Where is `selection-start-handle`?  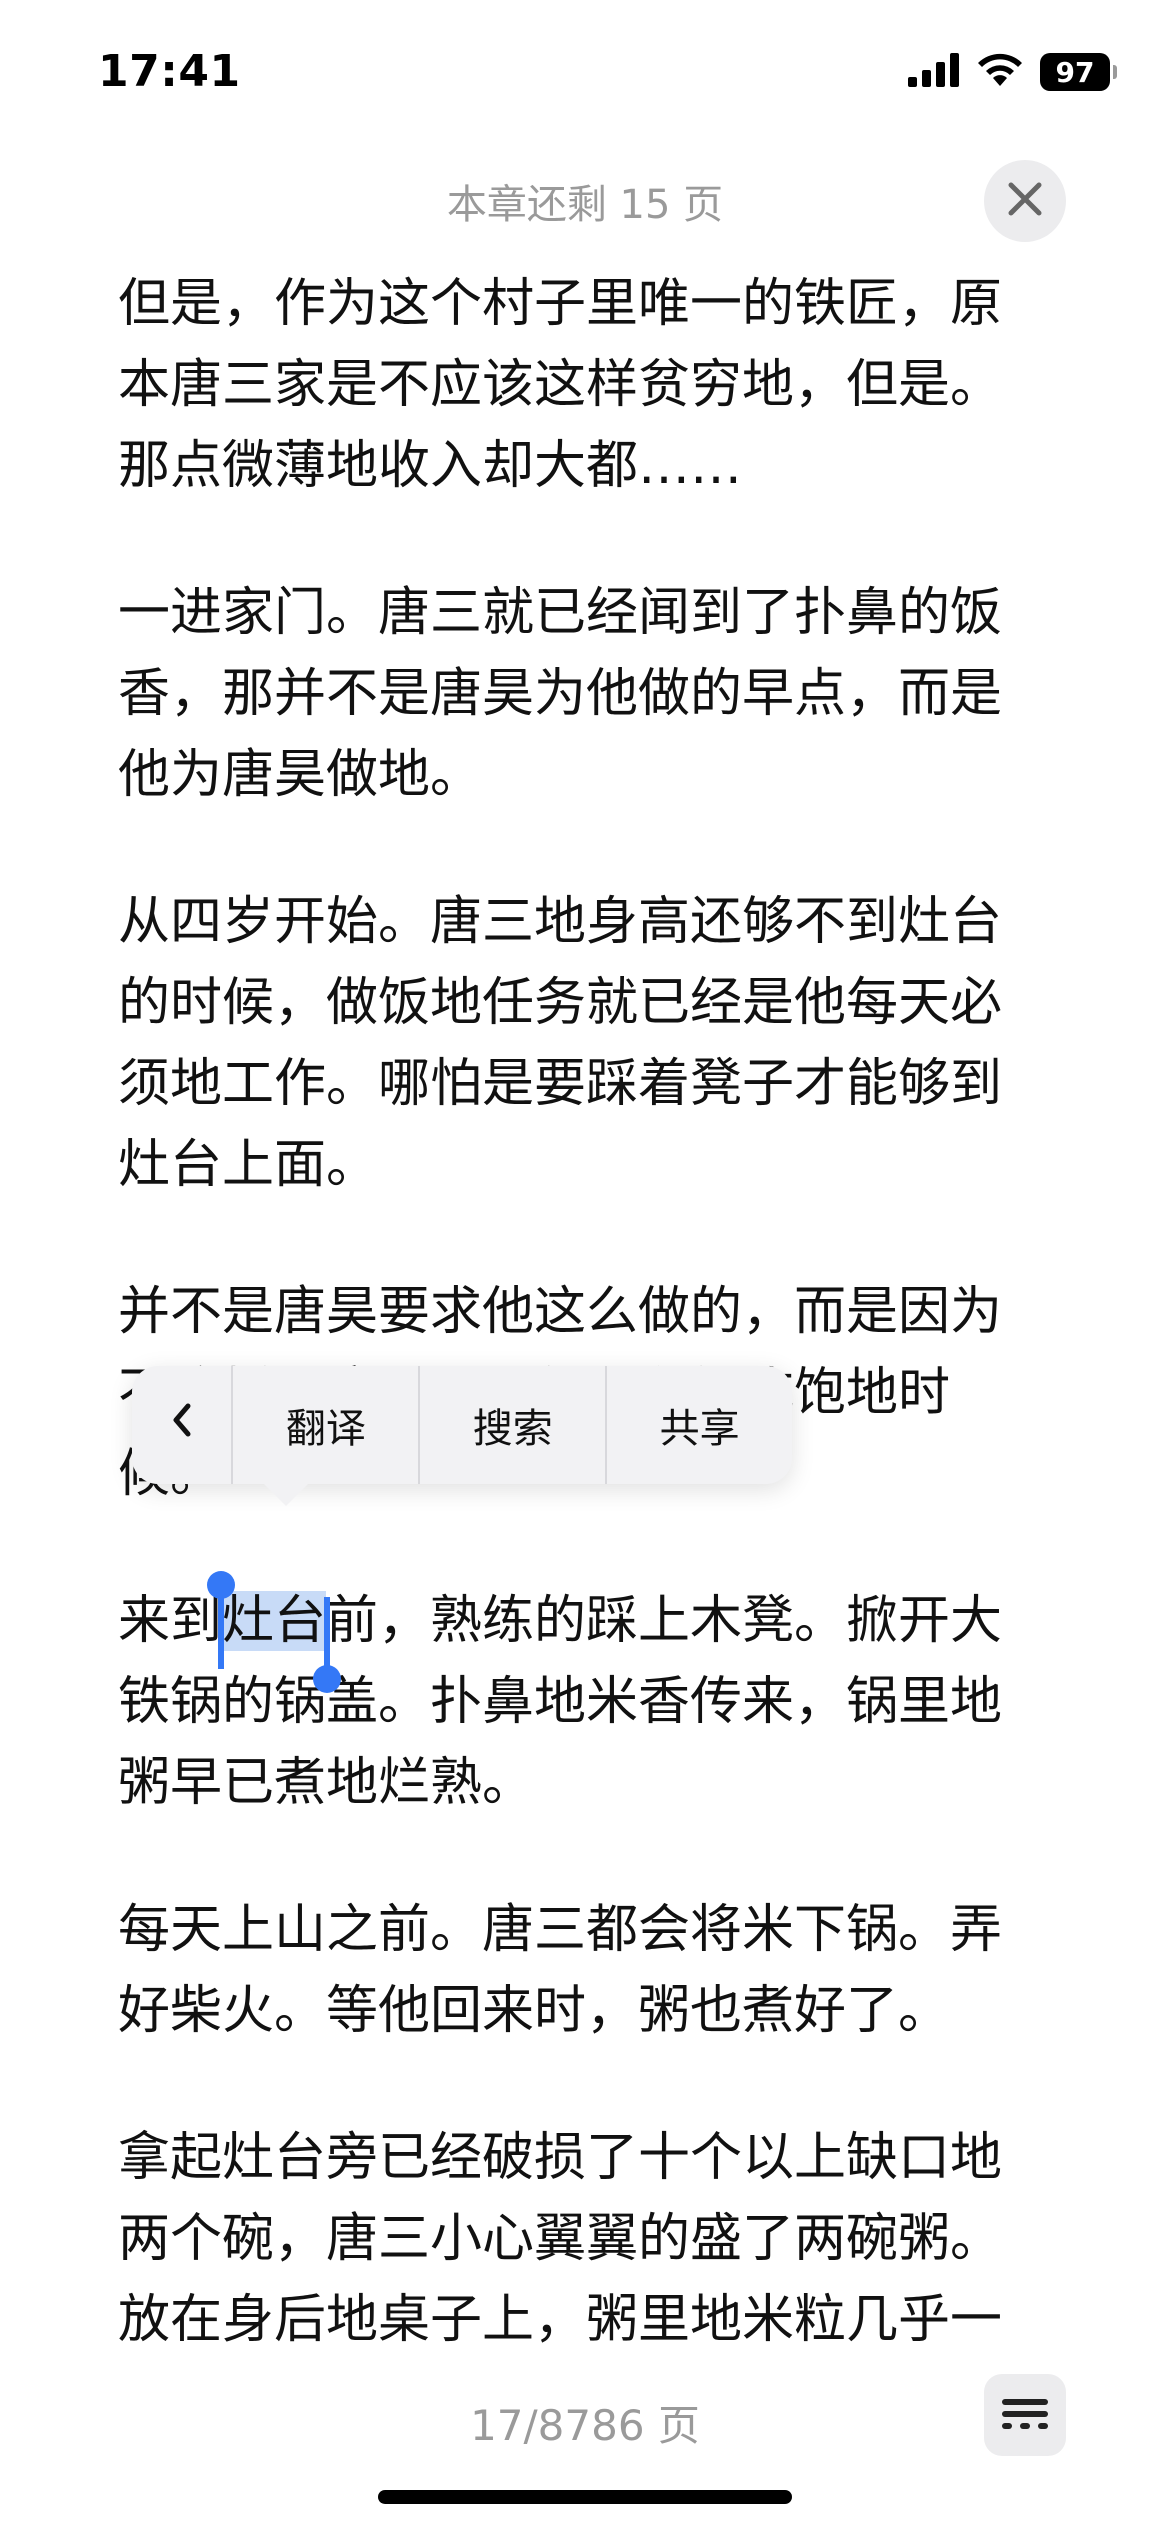 selection-start-handle is located at coordinates (221, 1620).